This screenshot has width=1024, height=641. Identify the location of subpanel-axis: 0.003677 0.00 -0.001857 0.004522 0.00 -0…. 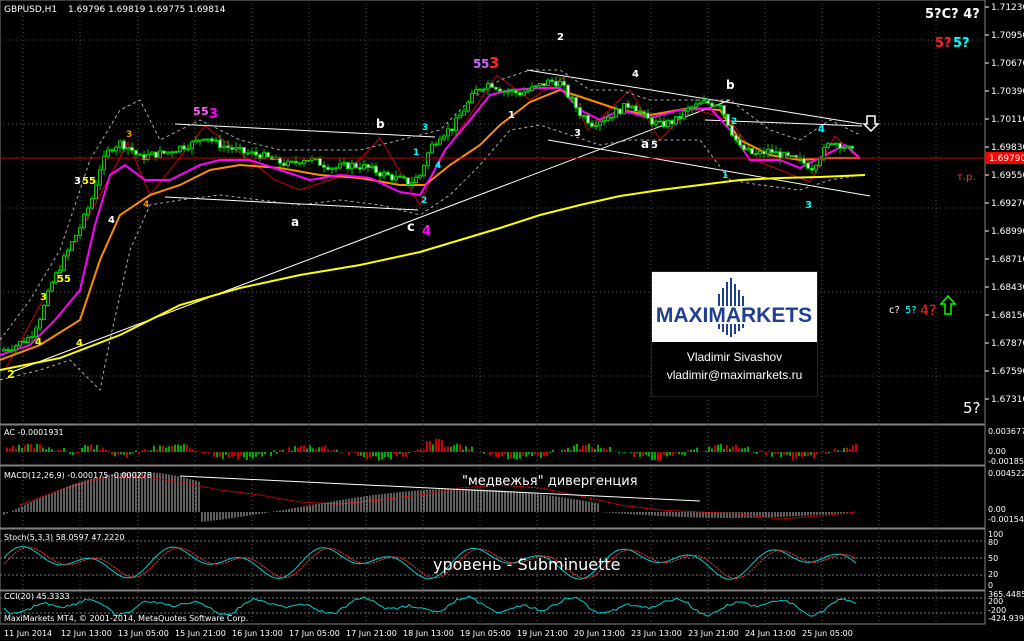
(1006, 525).